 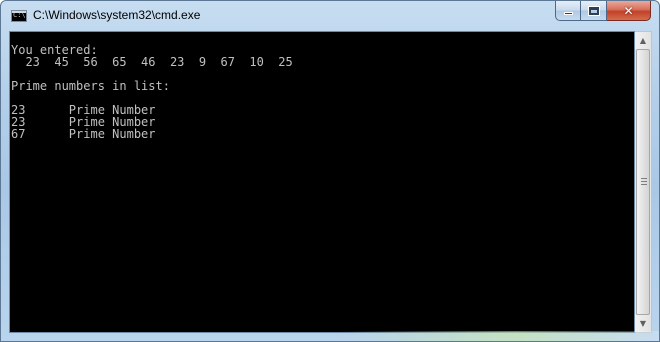 What do you see at coordinates (568, 11) in the screenshot?
I see `minimize-button` at bounding box center [568, 11].